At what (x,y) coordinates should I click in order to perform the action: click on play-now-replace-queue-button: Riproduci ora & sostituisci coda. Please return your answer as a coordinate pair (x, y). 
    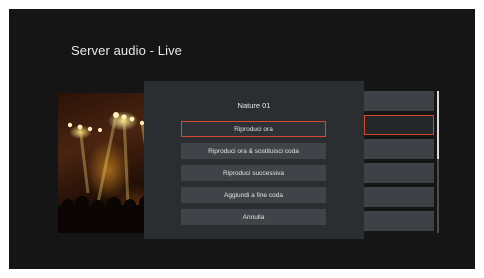
    Looking at the image, I should click on (253, 151).